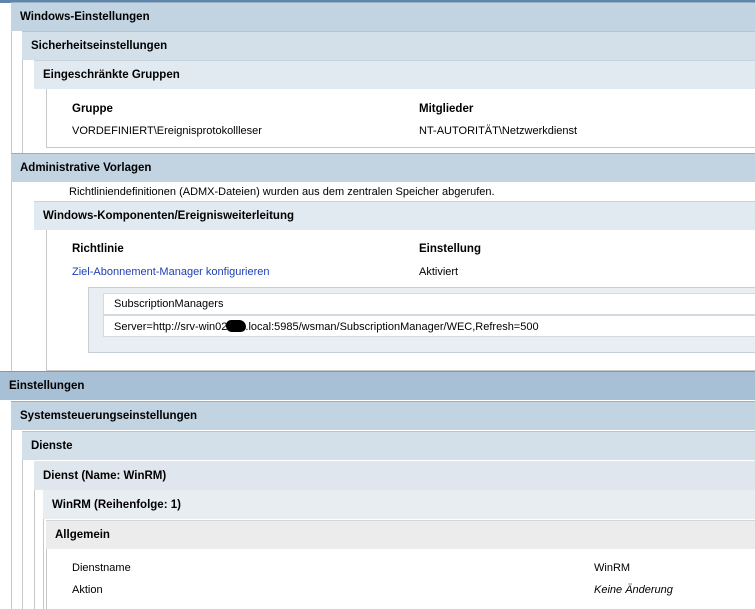 The height and width of the screenshot is (609, 755). Describe the element at coordinates (388, 45) in the screenshot. I see `section-header-security-settings: Sicherheitseinstellungen` at that location.